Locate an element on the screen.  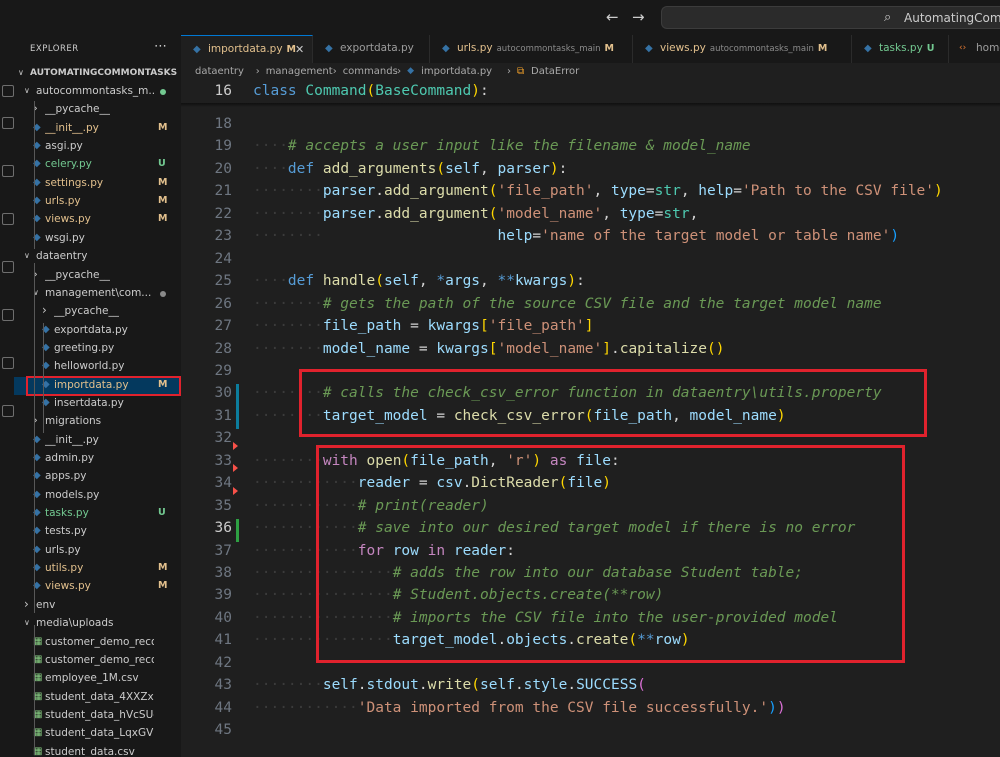
tab-exportdata-py: ◆ exportdata.py is located at coordinates (371, 49).